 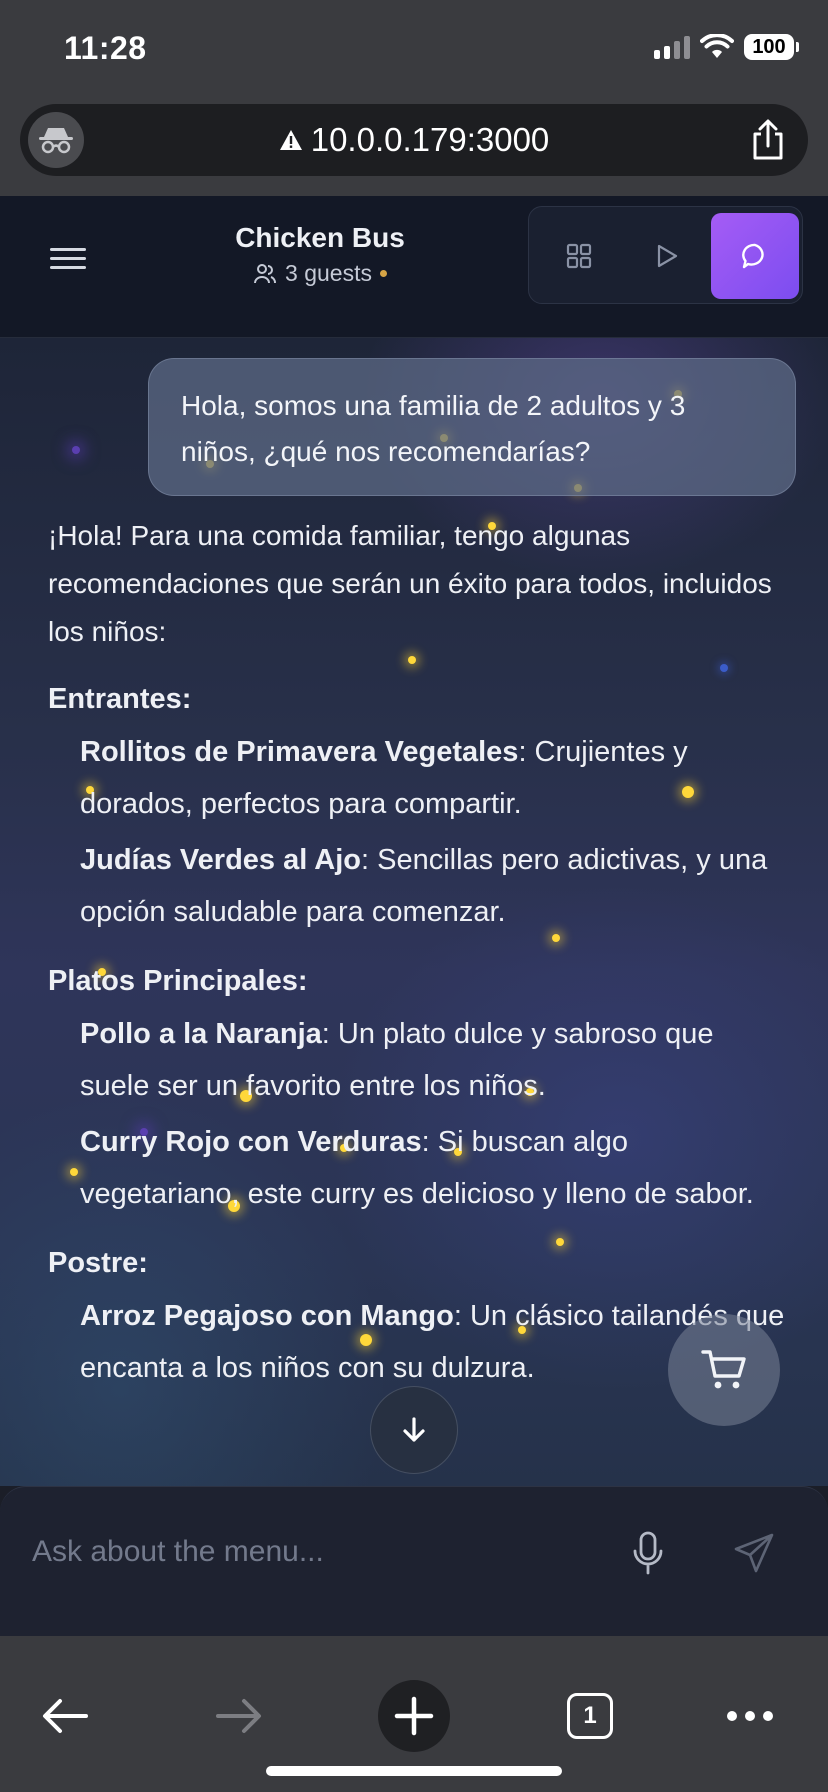 I want to click on cart-button, so click(x=724, y=1370).